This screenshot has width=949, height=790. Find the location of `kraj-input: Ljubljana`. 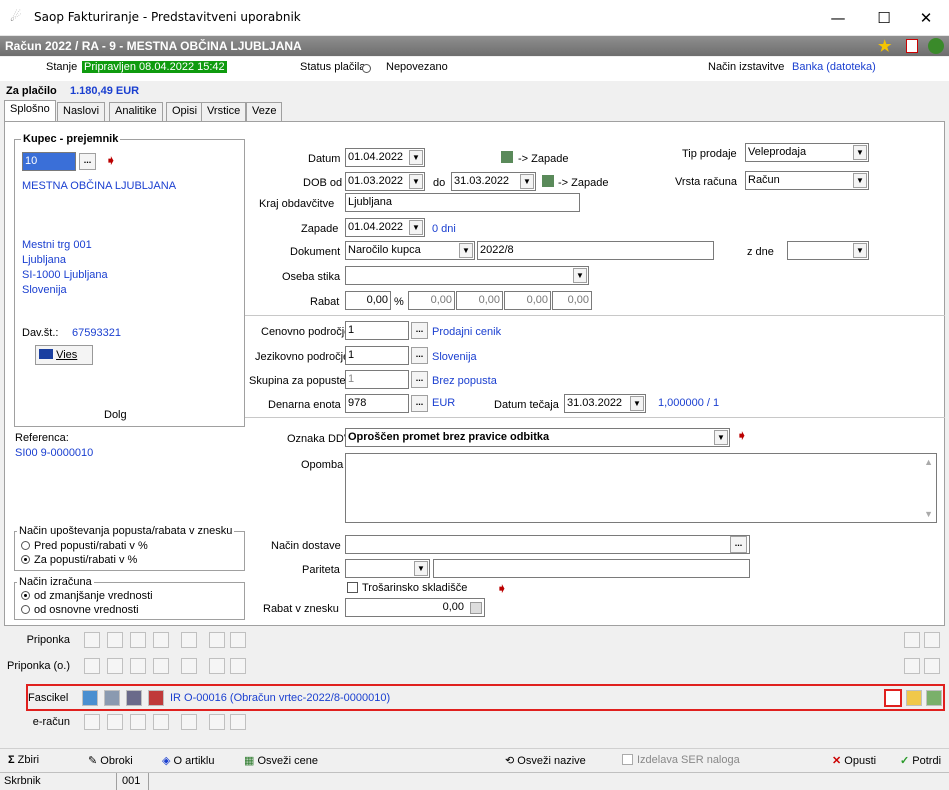

kraj-input: Ljubljana is located at coordinates (462, 202).